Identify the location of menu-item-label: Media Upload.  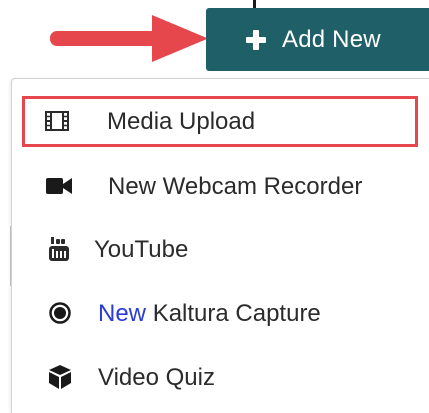
(181, 121).